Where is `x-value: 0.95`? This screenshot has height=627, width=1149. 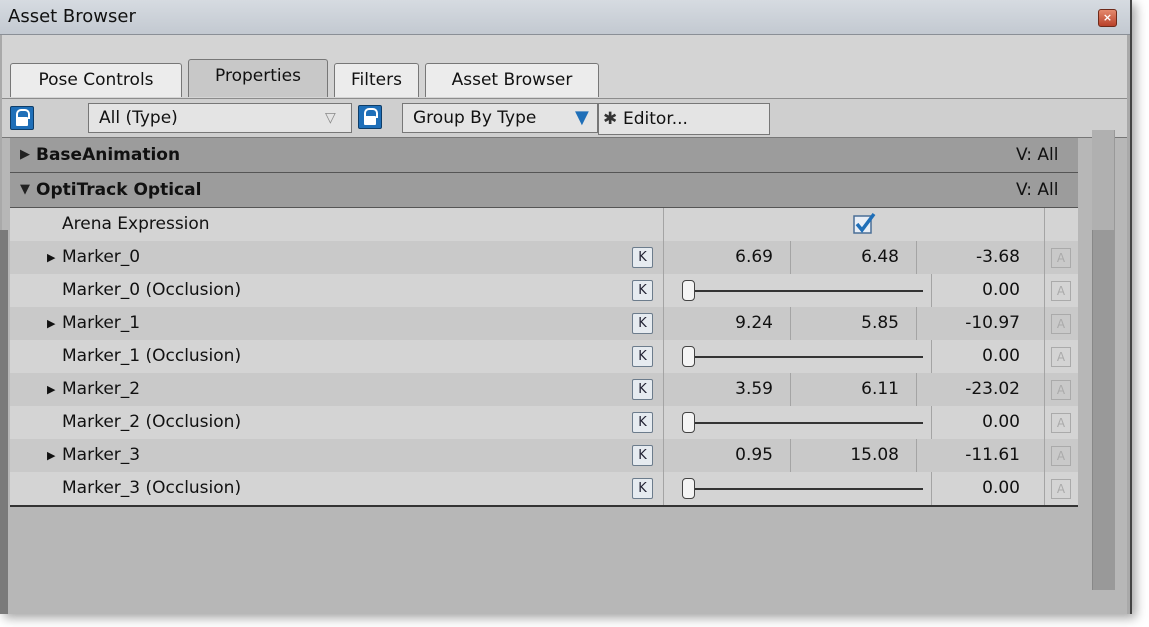
x-value: 0.95 is located at coordinates (721, 455).